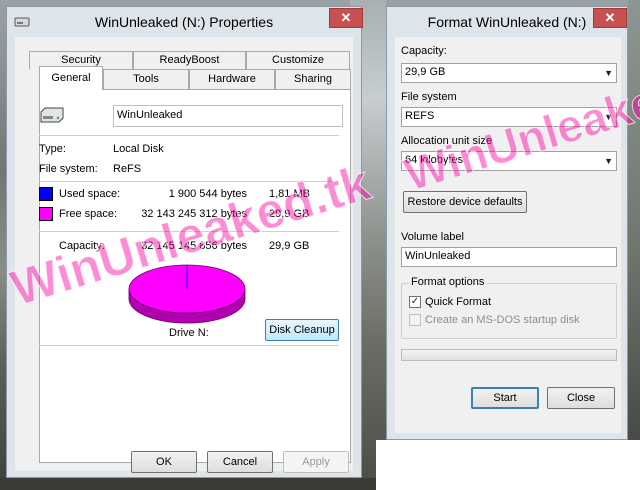  Describe the element at coordinates (232, 79) in the screenshot. I see `tab-hardware: Hardware` at that location.